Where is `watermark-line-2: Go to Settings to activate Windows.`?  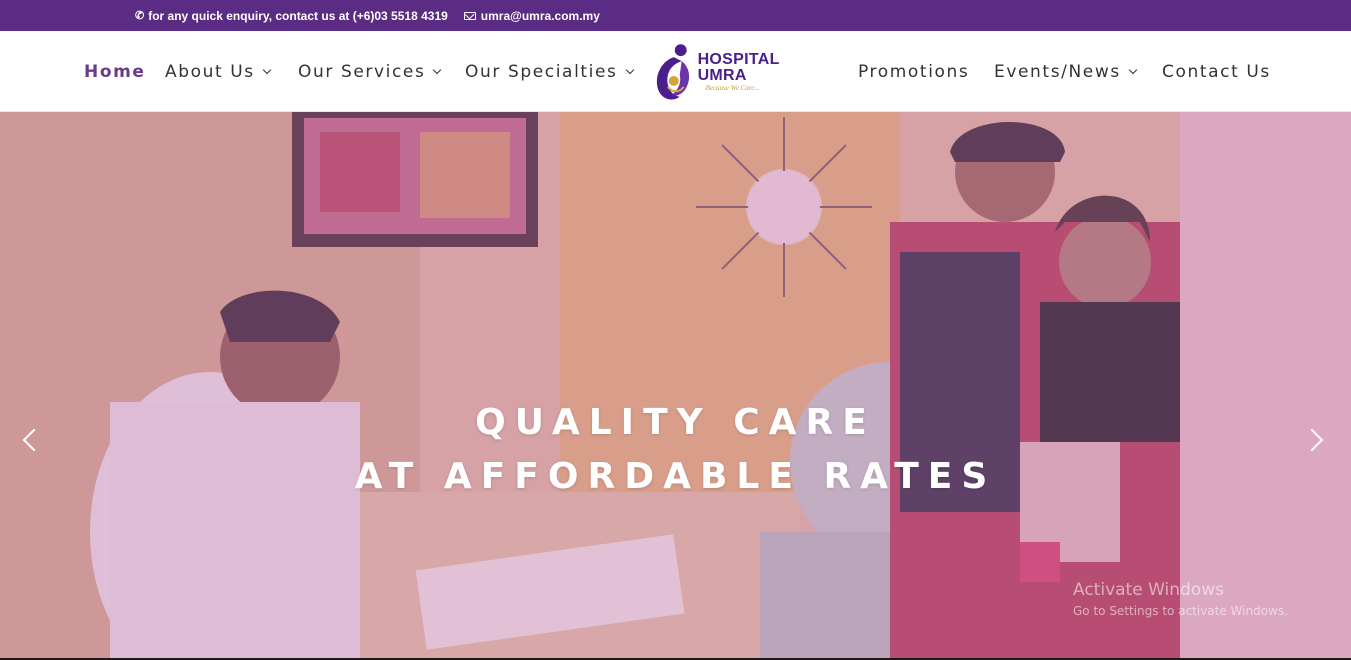 watermark-line-2: Go to Settings to activate Windows. is located at coordinates (1180, 611).